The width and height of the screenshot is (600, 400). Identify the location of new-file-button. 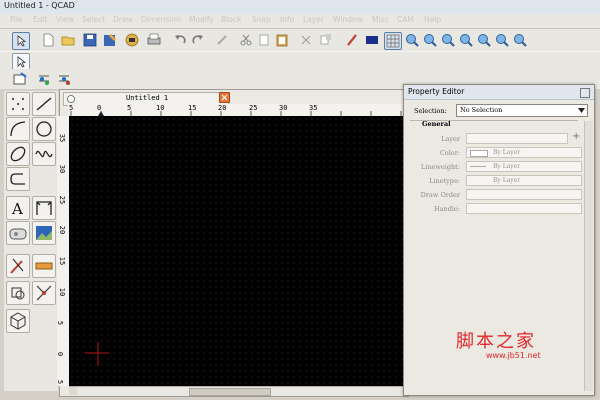
(48, 40).